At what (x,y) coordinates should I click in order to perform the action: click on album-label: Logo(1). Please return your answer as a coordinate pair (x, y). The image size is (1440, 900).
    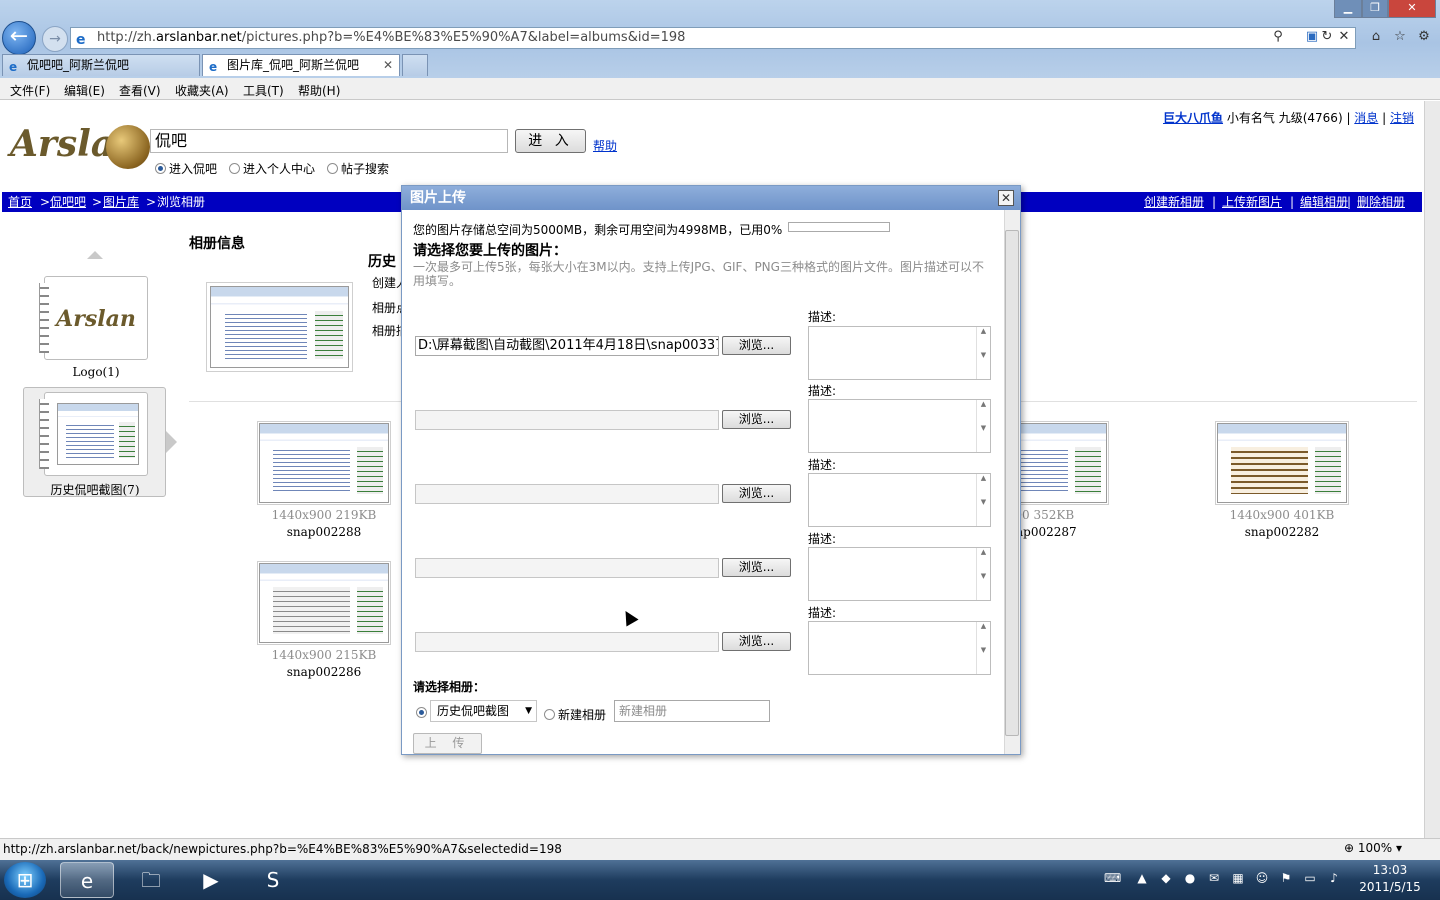
    Looking at the image, I should click on (96, 372).